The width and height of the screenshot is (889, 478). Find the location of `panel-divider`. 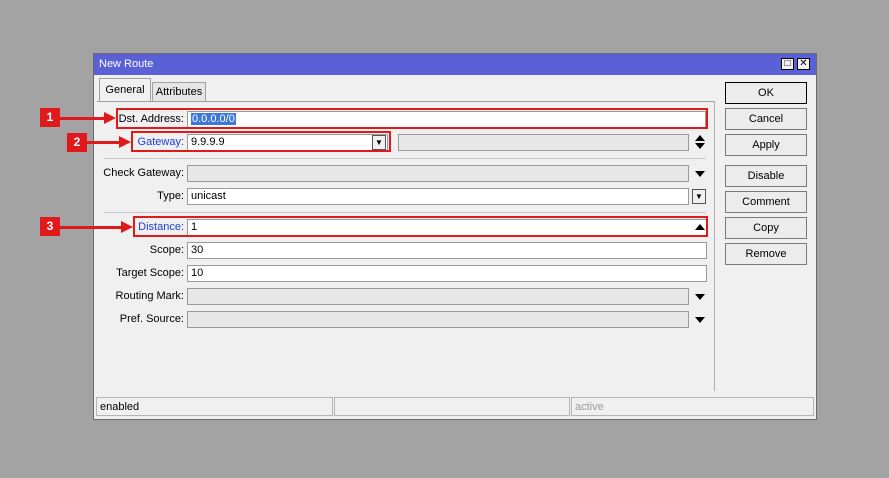

panel-divider is located at coordinates (714, 246).